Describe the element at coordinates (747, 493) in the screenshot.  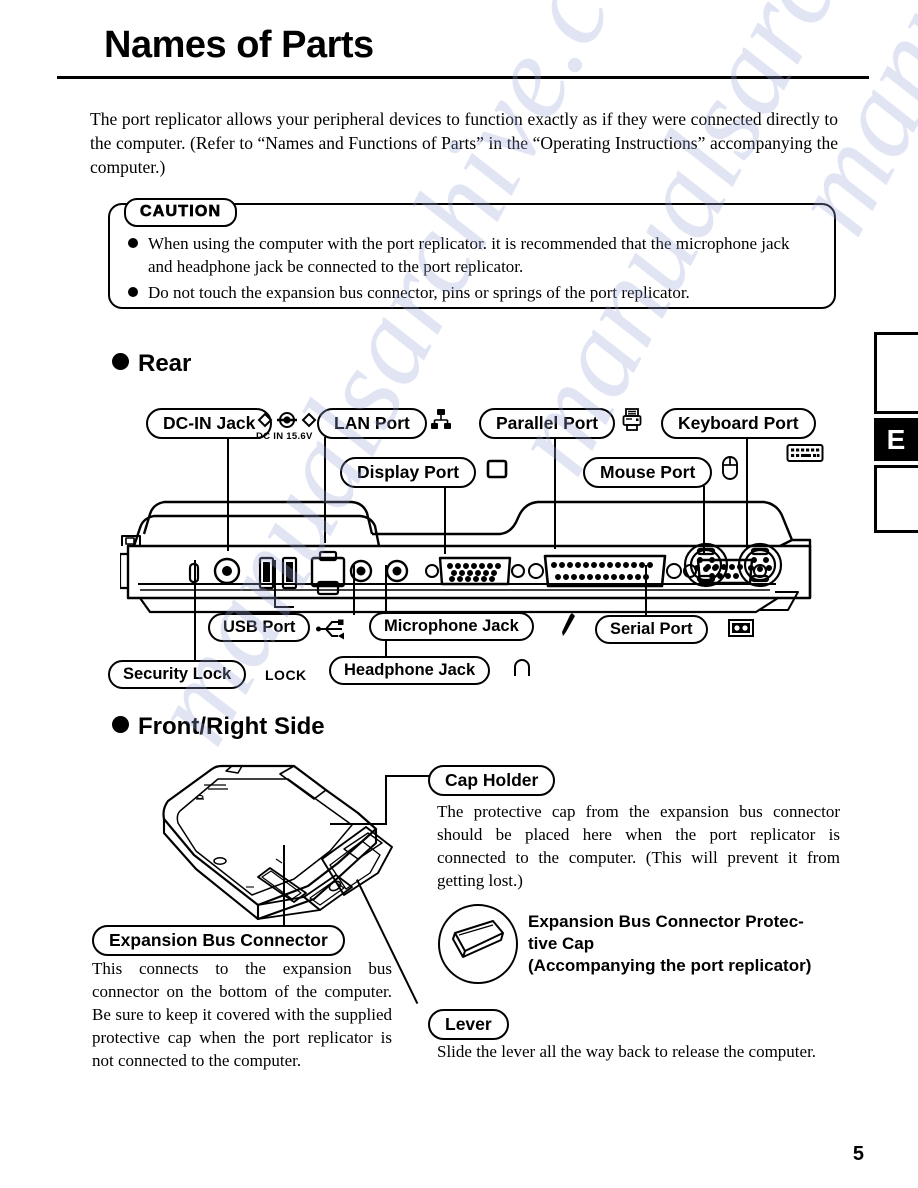
I see `leader-line-keyboard` at that location.